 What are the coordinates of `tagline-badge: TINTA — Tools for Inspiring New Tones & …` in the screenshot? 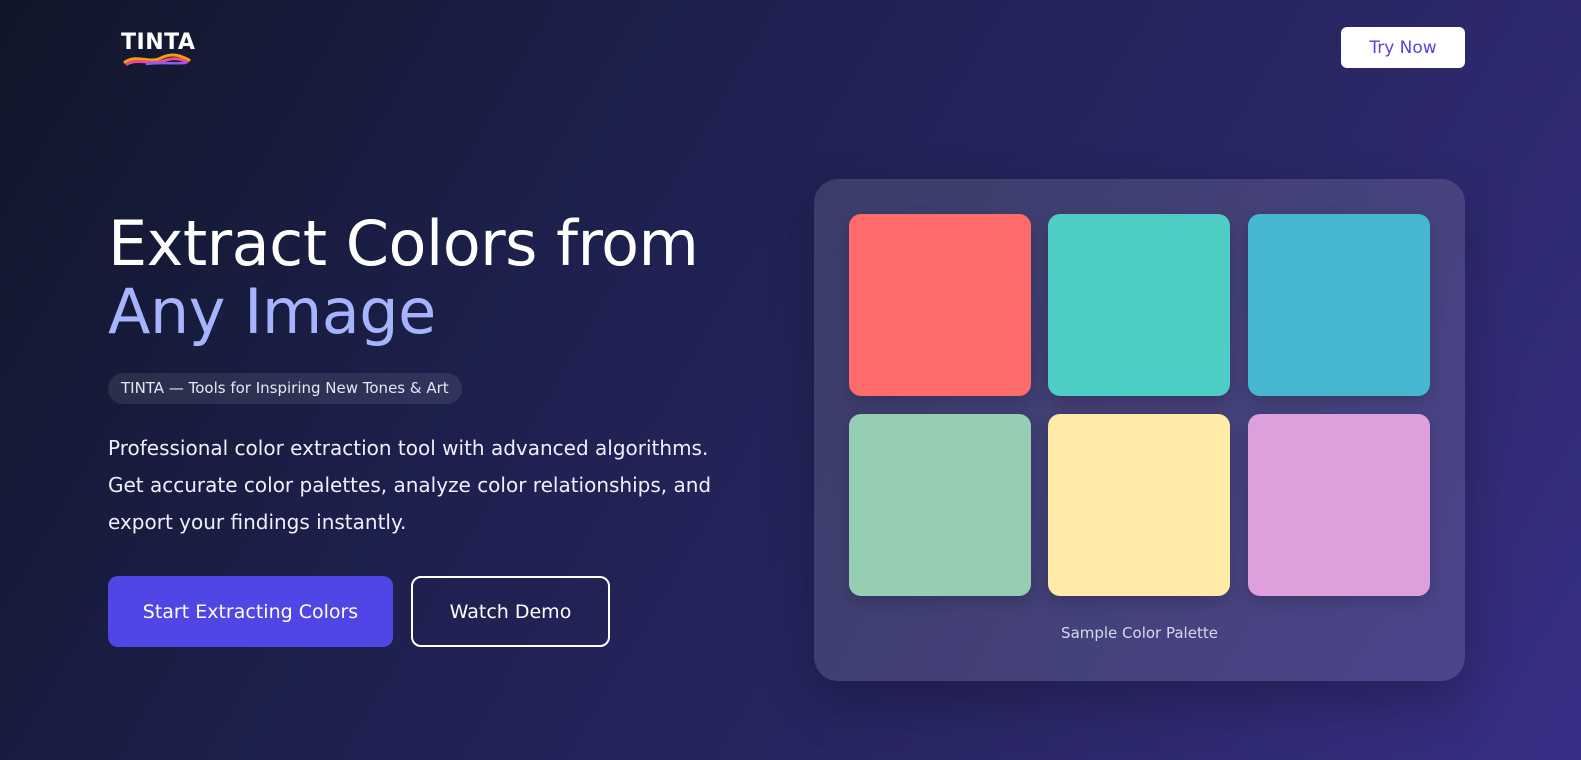 It's located at (285, 388).